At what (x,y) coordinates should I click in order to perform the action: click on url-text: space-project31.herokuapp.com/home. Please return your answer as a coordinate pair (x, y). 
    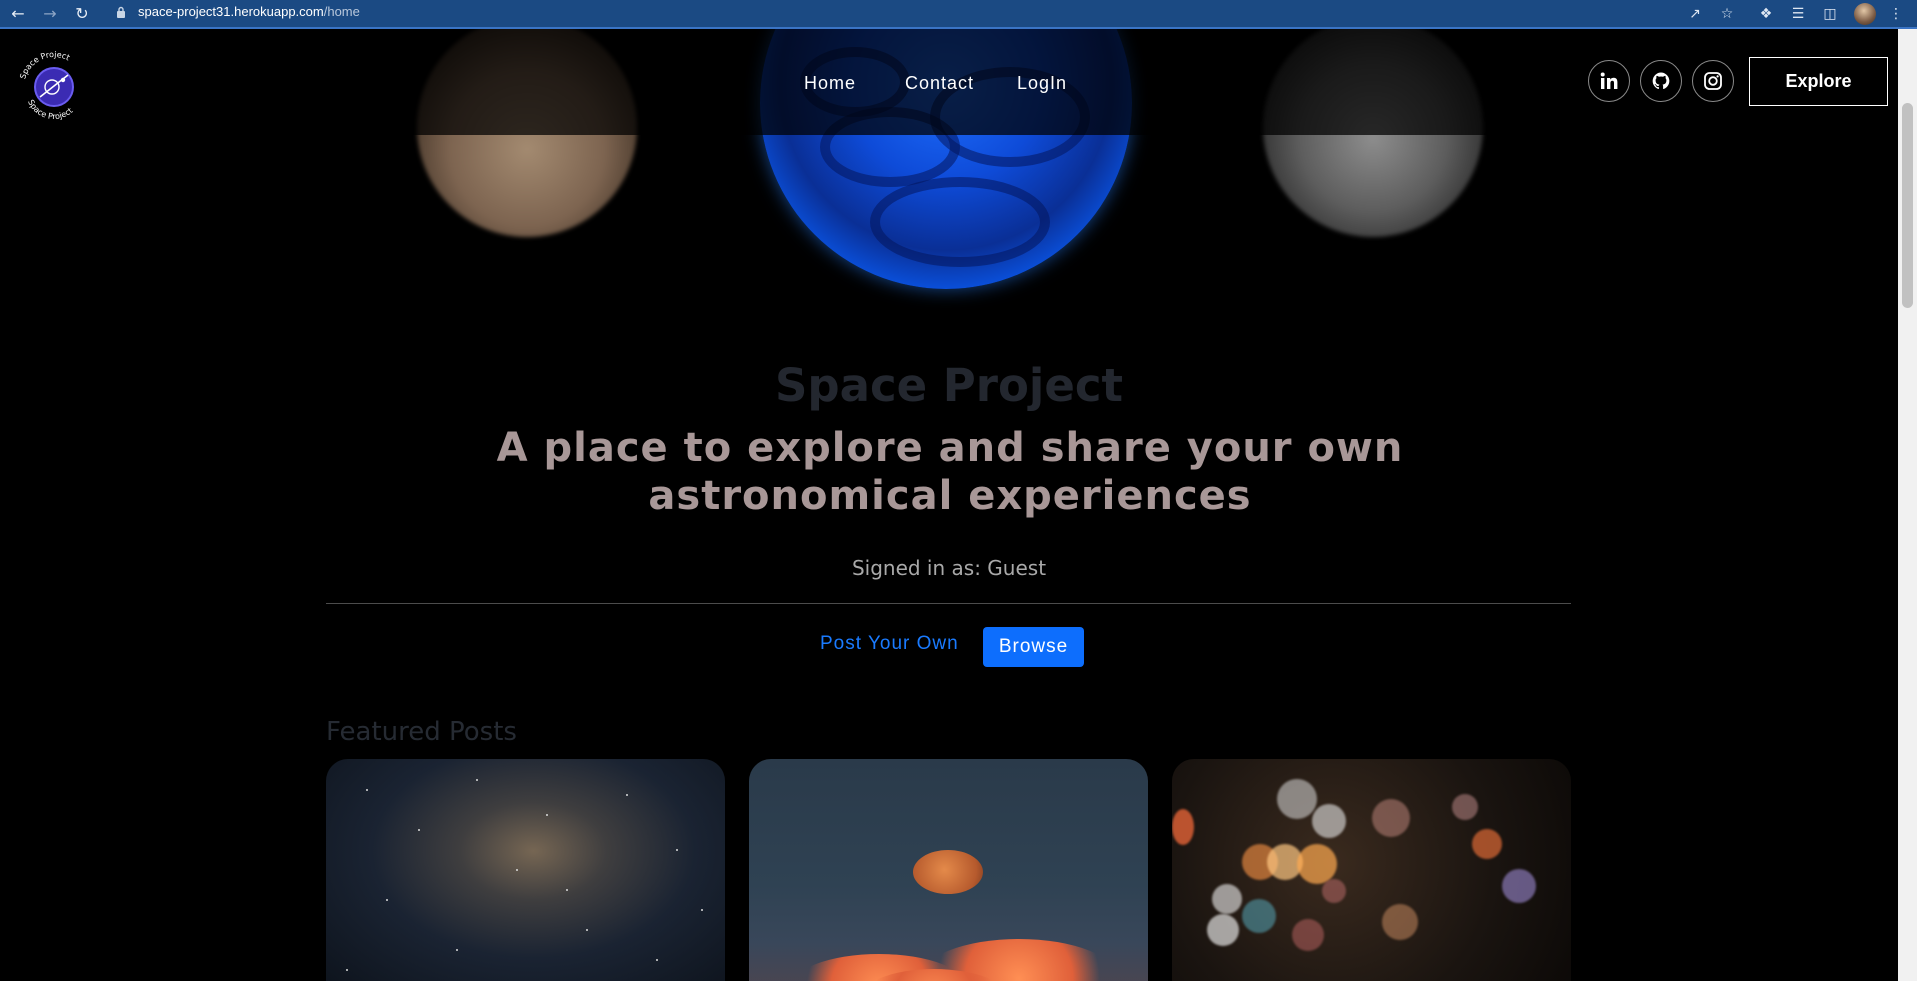
    Looking at the image, I should click on (249, 11).